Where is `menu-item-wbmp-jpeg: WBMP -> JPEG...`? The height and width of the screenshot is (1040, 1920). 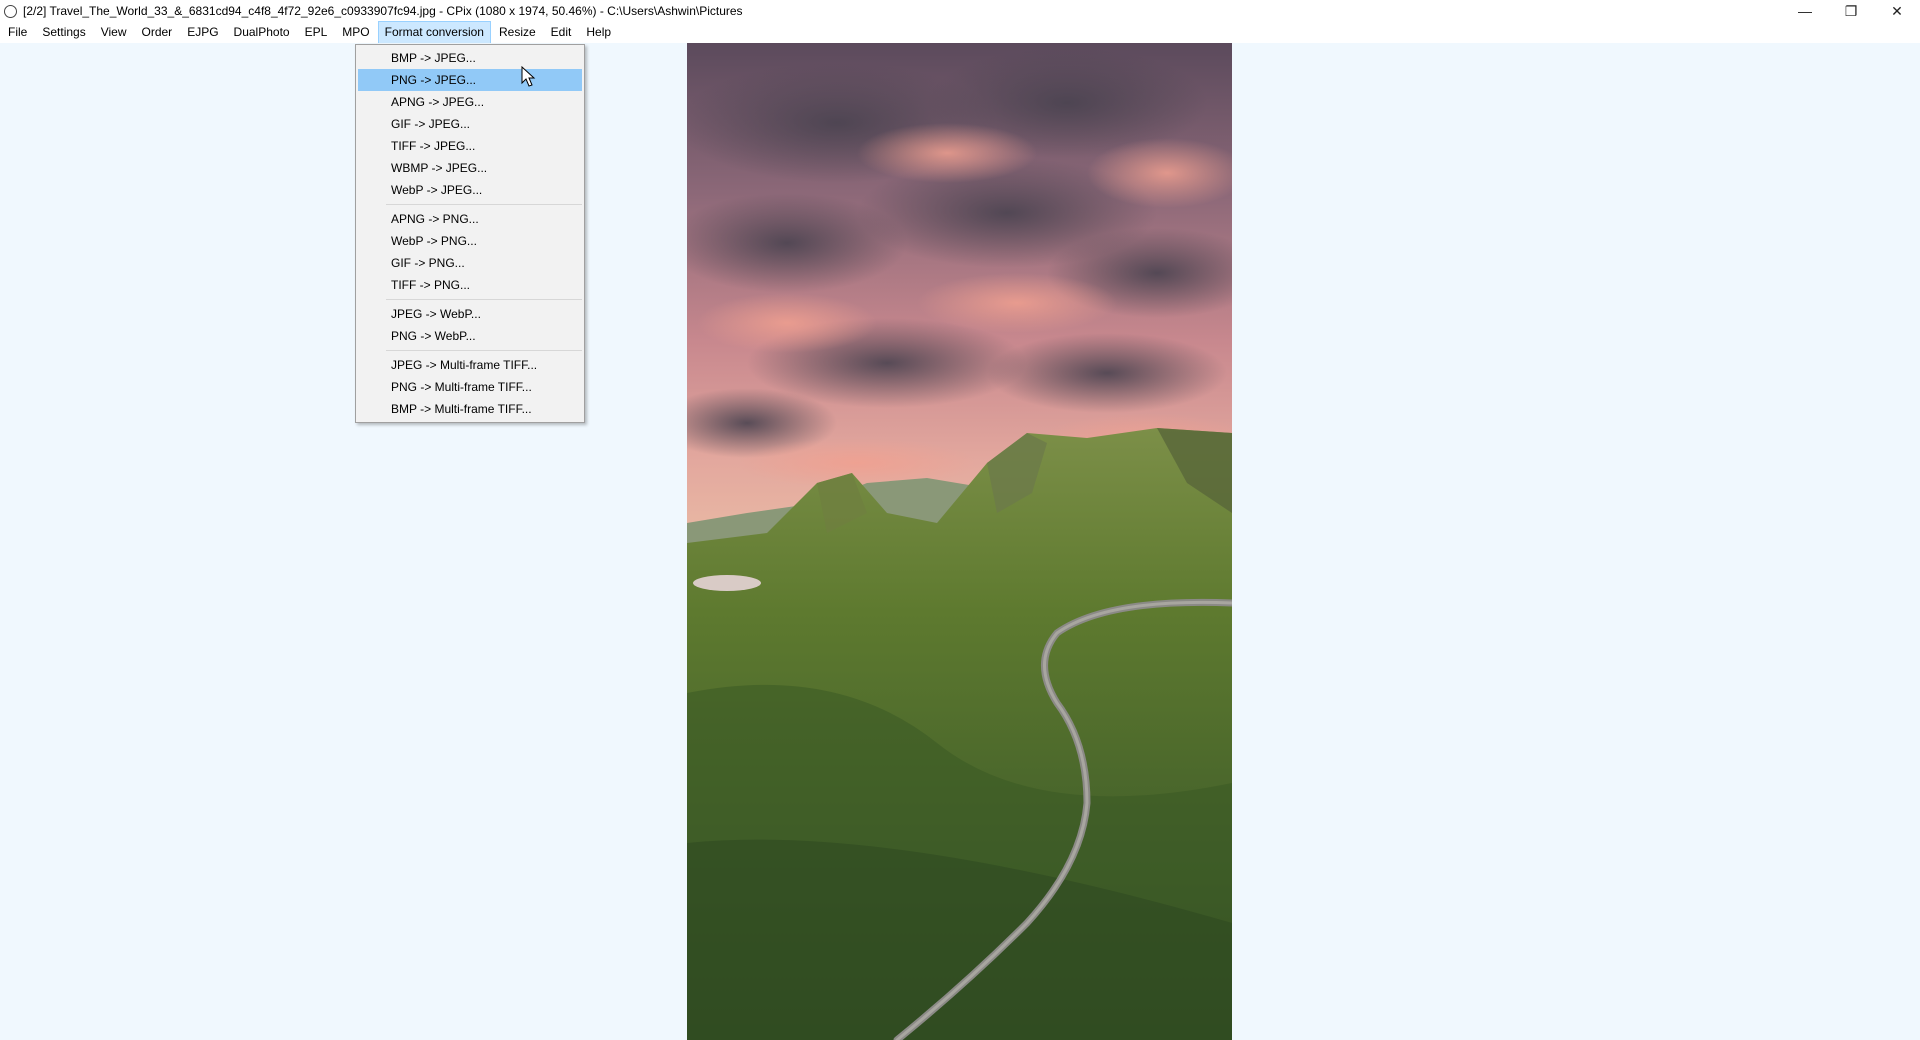
menu-item-wbmp-jpeg: WBMP -> JPEG... is located at coordinates (470, 168).